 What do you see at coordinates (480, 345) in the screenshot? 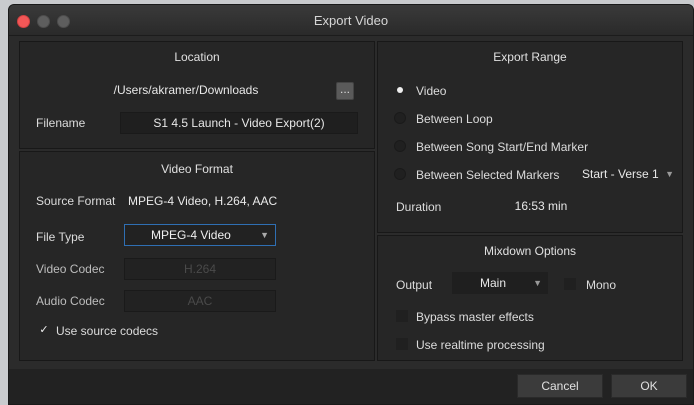
I see `realtime-processing-label: Use realtime processing` at bounding box center [480, 345].